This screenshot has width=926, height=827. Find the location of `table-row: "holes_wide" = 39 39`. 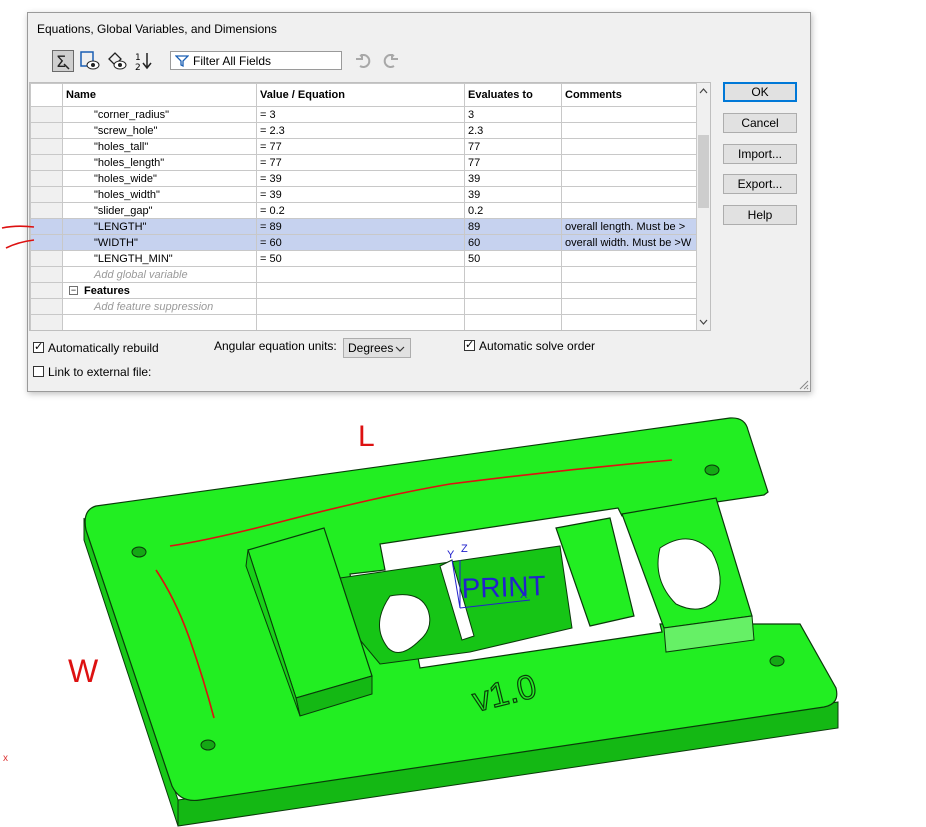

table-row: "holes_wide" = 39 39 is located at coordinates (363, 178).